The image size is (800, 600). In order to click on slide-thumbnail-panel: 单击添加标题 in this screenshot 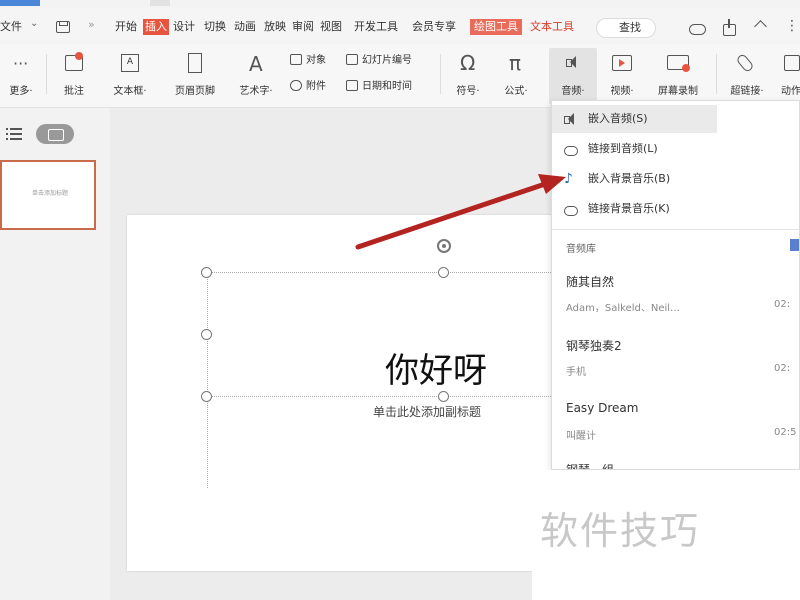, I will do `click(55, 354)`.